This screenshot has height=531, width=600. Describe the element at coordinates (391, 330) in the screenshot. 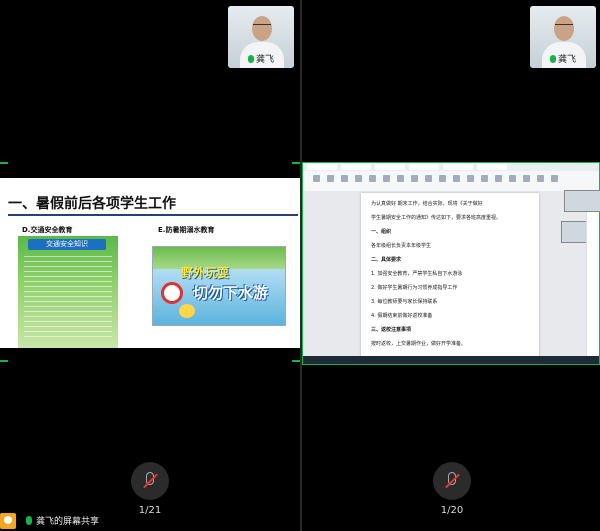

I see `document-text-line: 三、返校注意事项` at that location.